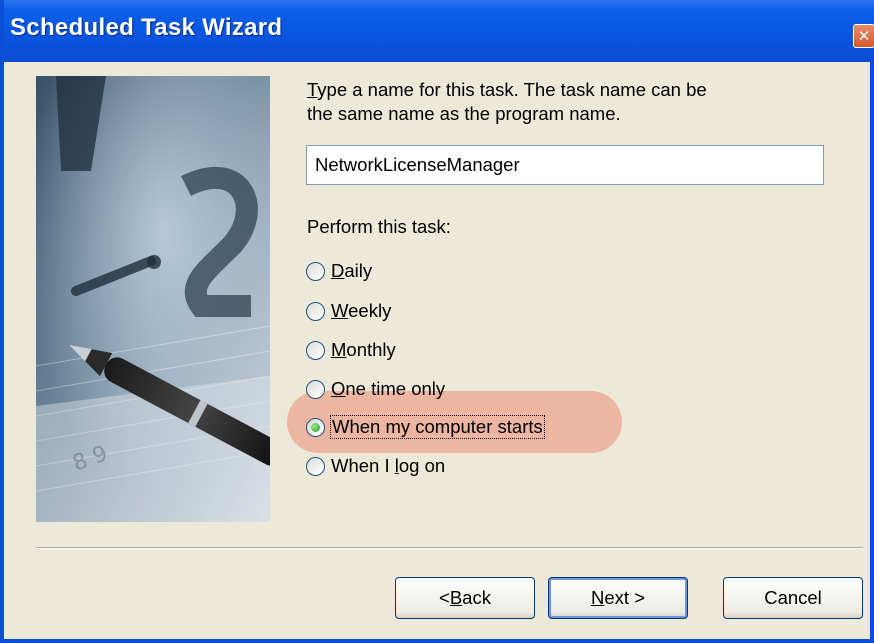 This screenshot has width=874, height=643. Describe the element at coordinates (437, 427) in the screenshot. I see `radio-when-computer-starts-label: When my computer starts` at that location.